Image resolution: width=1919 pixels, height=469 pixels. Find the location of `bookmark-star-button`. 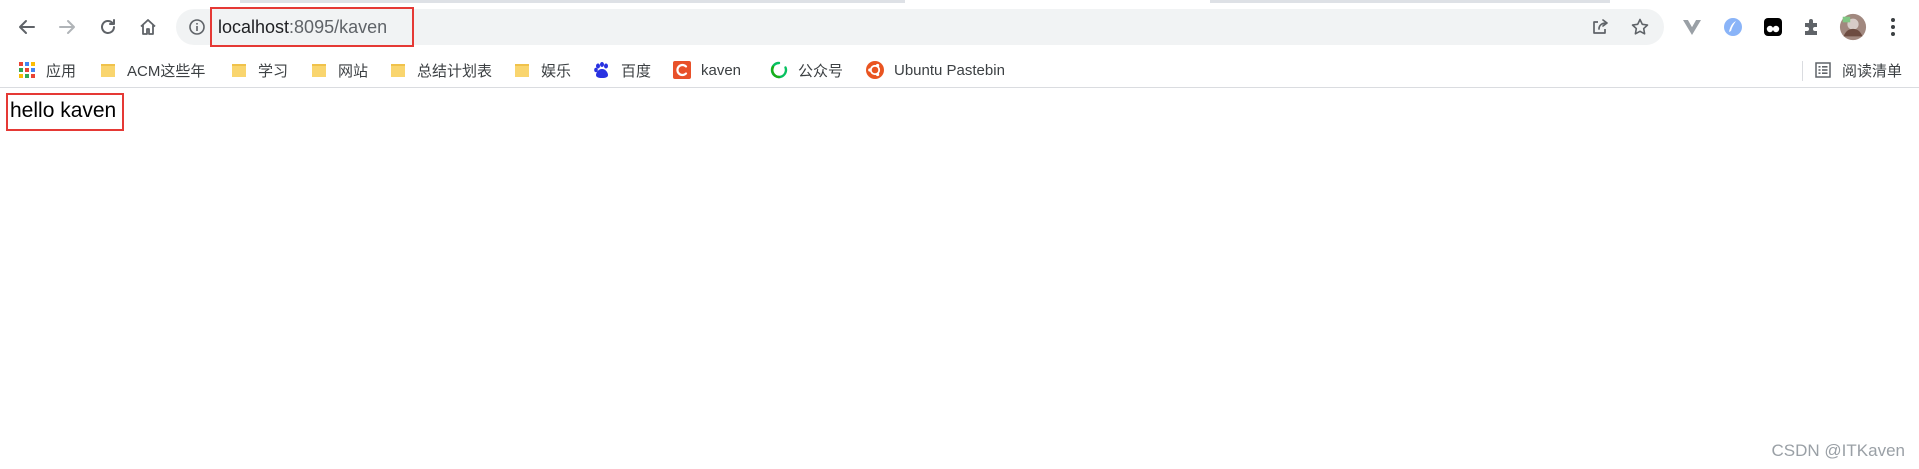

bookmark-star-button is located at coordinates (1640, 27).